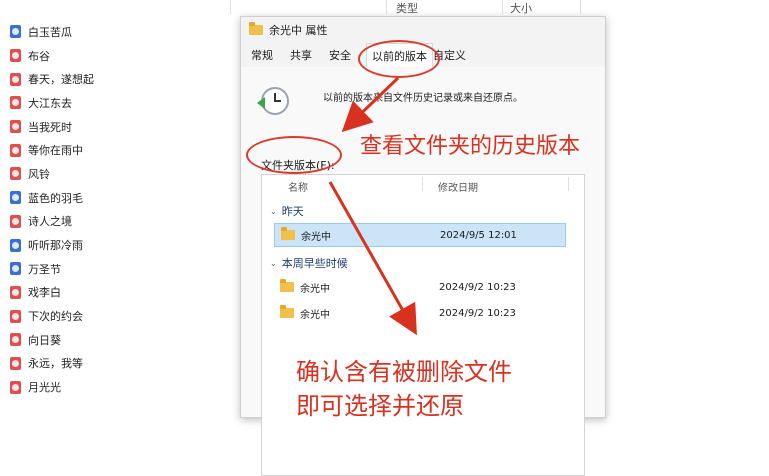  Describe the element at coordinates (120, 56) in the screenshot. I see `file-item: 布谷` at that location.